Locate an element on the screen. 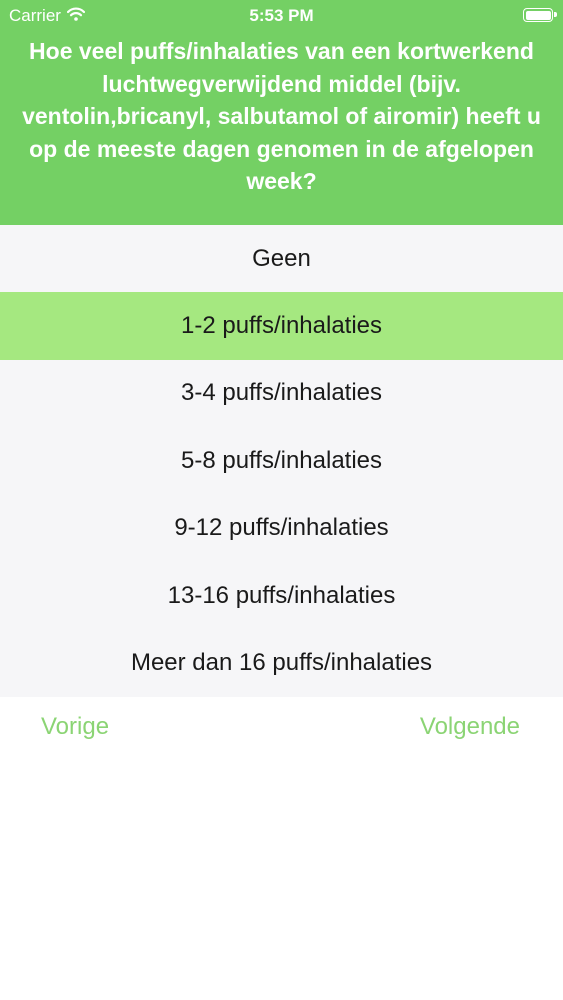 The width and height of the screenshot is (563, 1000). battery-level is located at coordinates (538, 15).